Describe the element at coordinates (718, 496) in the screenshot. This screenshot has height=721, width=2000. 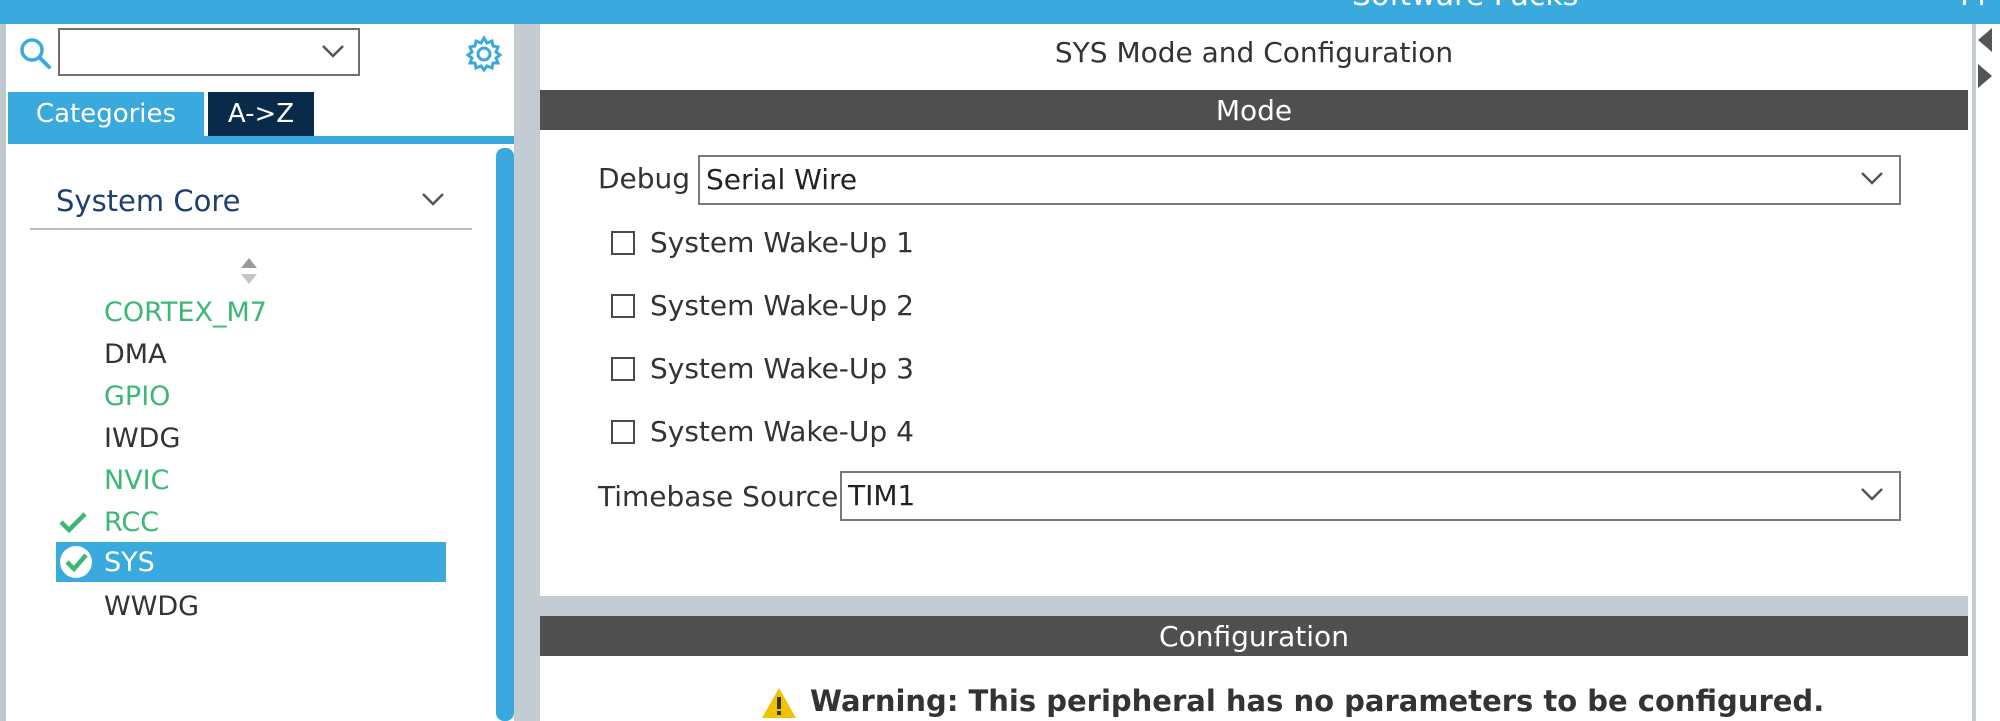
I see `timebase-source-label: Timebase Source` at that location.